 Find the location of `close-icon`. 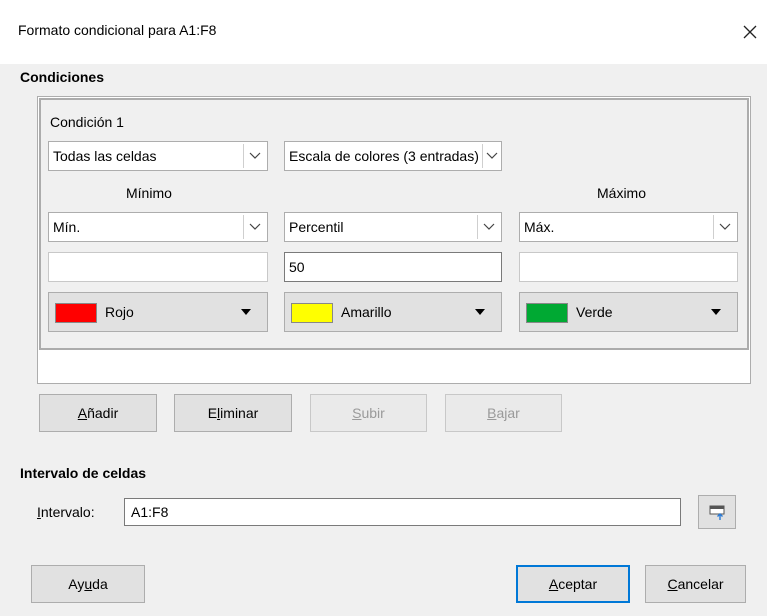

close-icon is located at coordinates (750, 32).